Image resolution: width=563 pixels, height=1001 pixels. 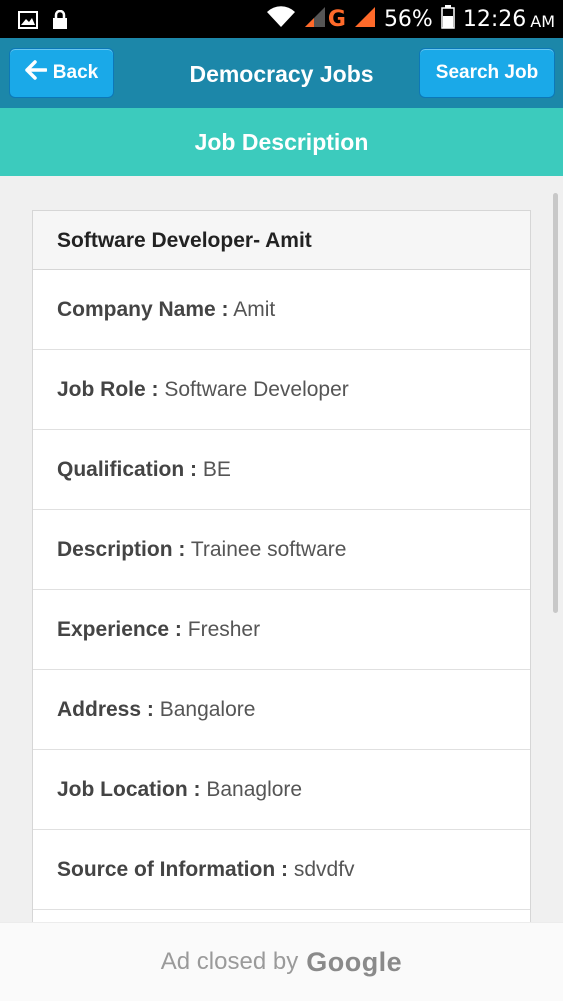 I want to click on scrollbar, so click(x=555, y=403).